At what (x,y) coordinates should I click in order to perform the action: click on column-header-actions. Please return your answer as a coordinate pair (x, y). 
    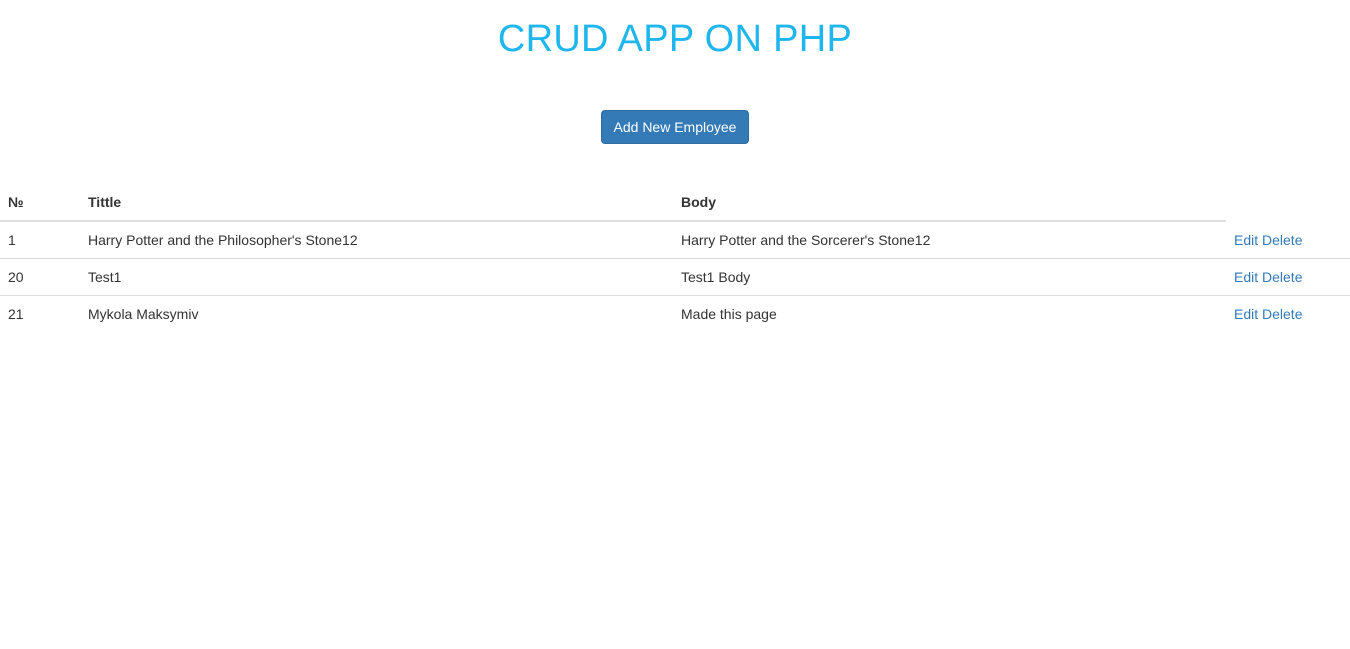
    Looking at the image, I should click on (1288, 202).